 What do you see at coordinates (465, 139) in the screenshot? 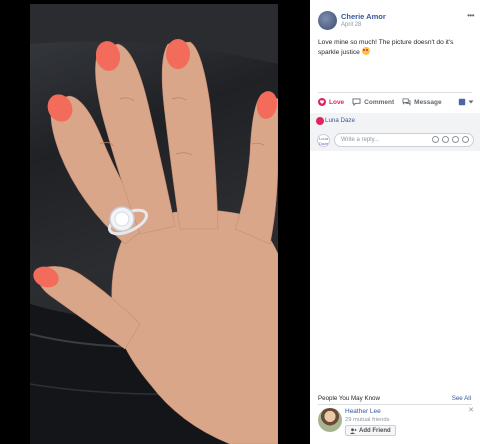
I see `sticker-icon` at bounding box center [465, 139].